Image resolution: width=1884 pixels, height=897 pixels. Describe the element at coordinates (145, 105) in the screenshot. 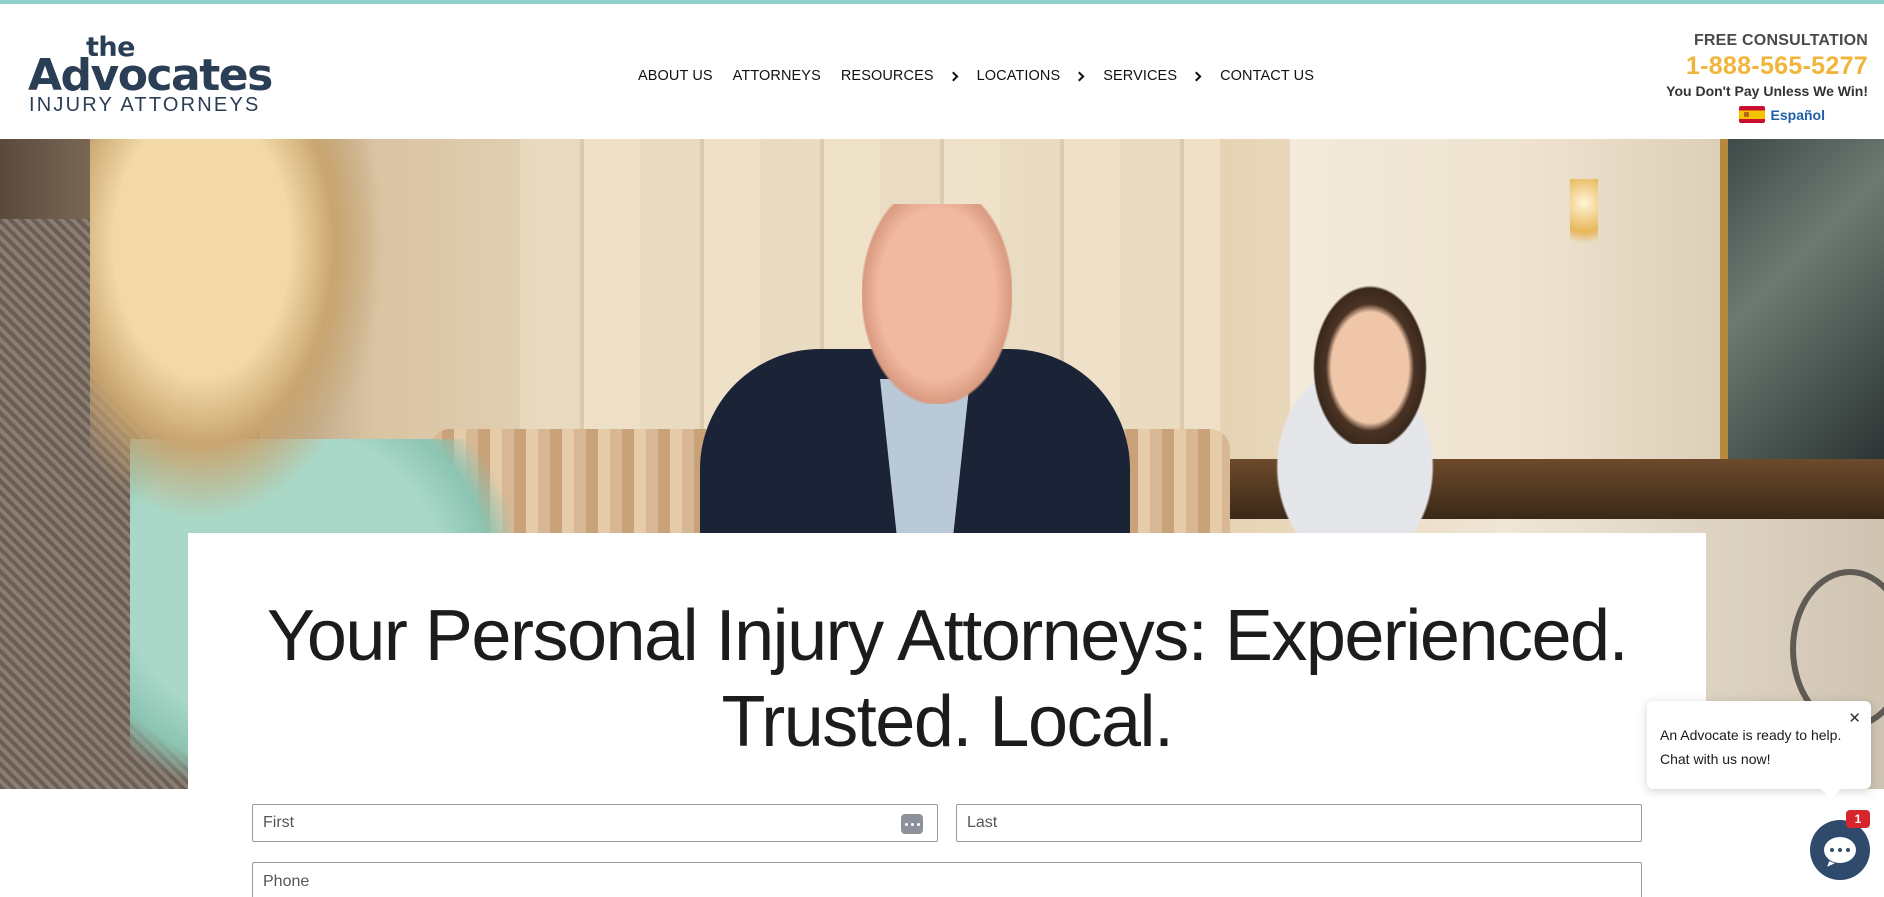

I see `logo-sub-text: INJURY ATTORNEYS` at that location.